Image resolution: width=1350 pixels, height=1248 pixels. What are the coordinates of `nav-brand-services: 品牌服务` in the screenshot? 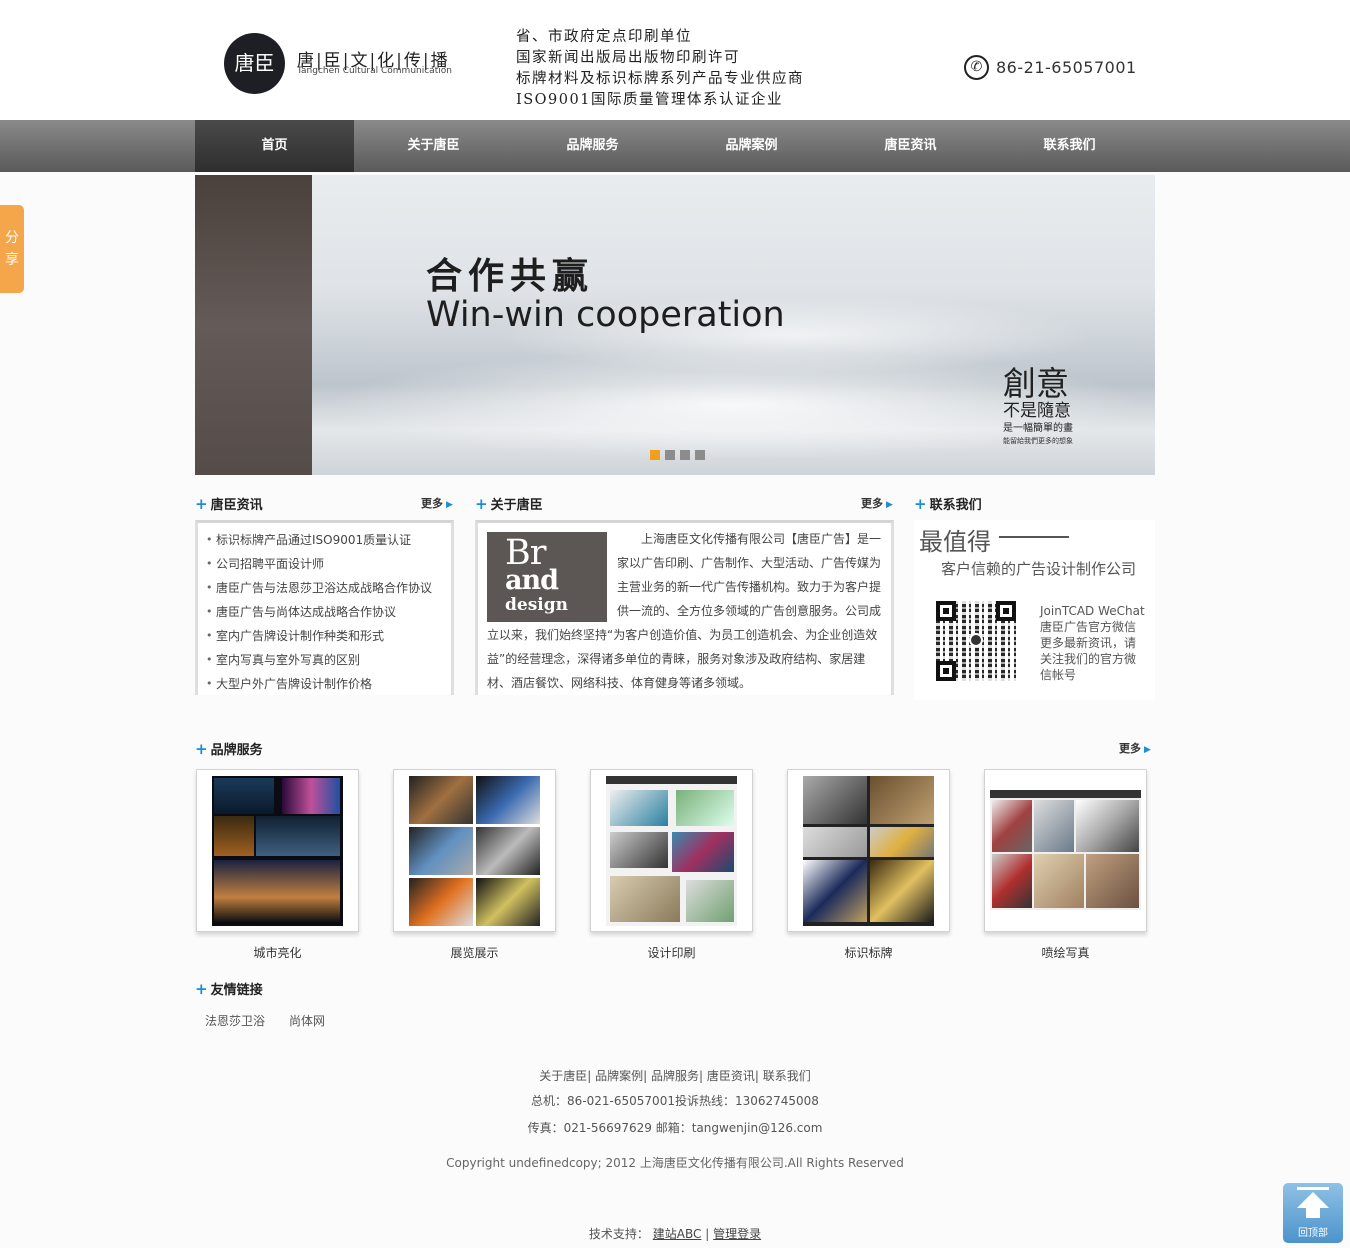 It's located at (592, 146).